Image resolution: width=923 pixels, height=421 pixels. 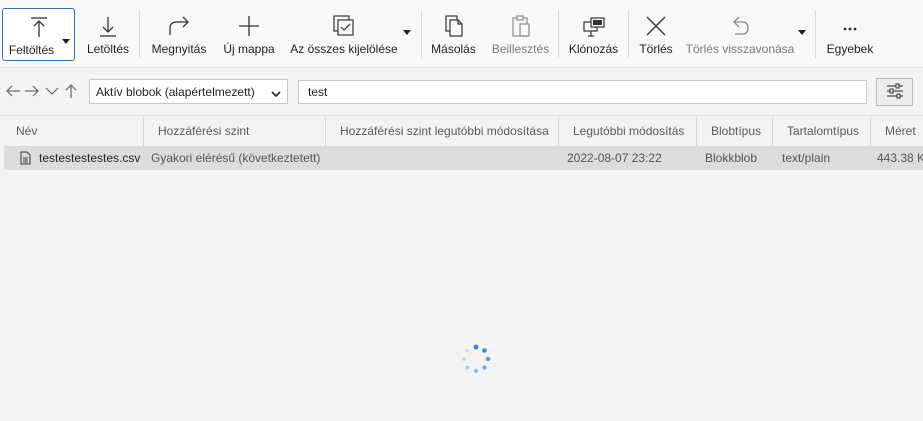 What do you see at coordinates (453, 49) in the screenshot?
I see `copy-label: Másolás` at bounding box center [453, 49].